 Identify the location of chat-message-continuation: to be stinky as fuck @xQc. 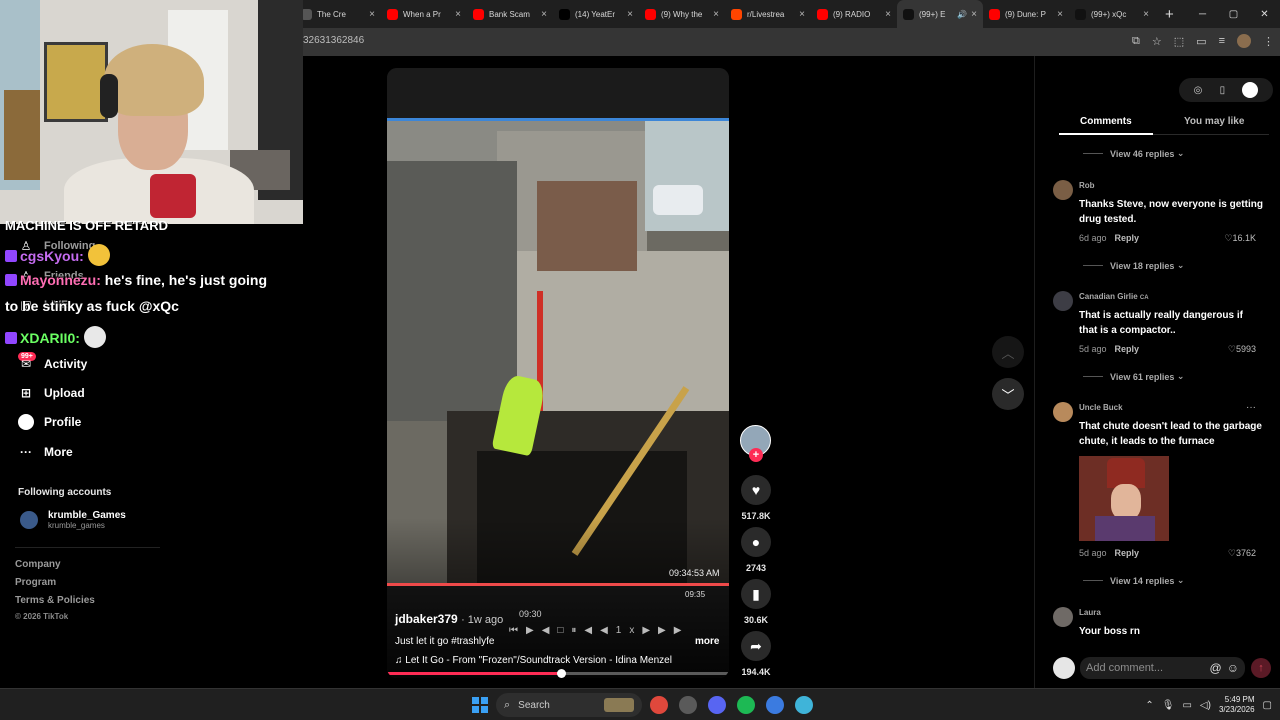
(92, 306).